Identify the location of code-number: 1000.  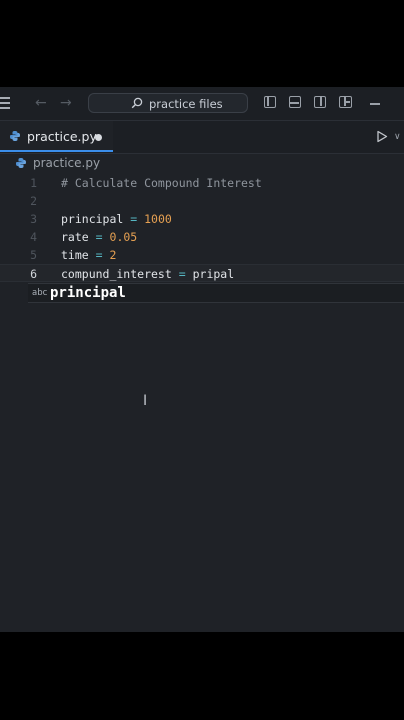
(158, 219).